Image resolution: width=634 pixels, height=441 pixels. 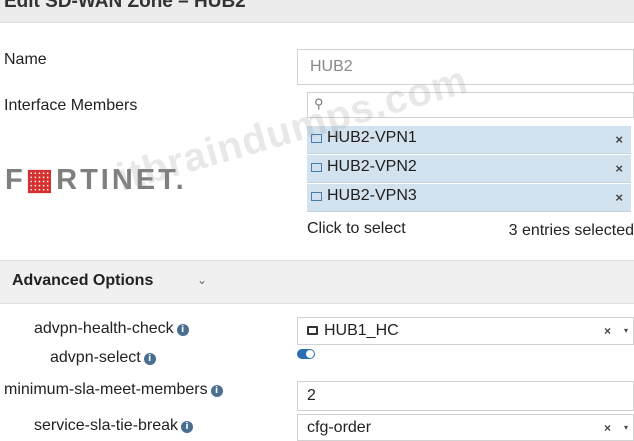 I want to click on member-name: HUB2-VPN3, so click(x=372, y=195).